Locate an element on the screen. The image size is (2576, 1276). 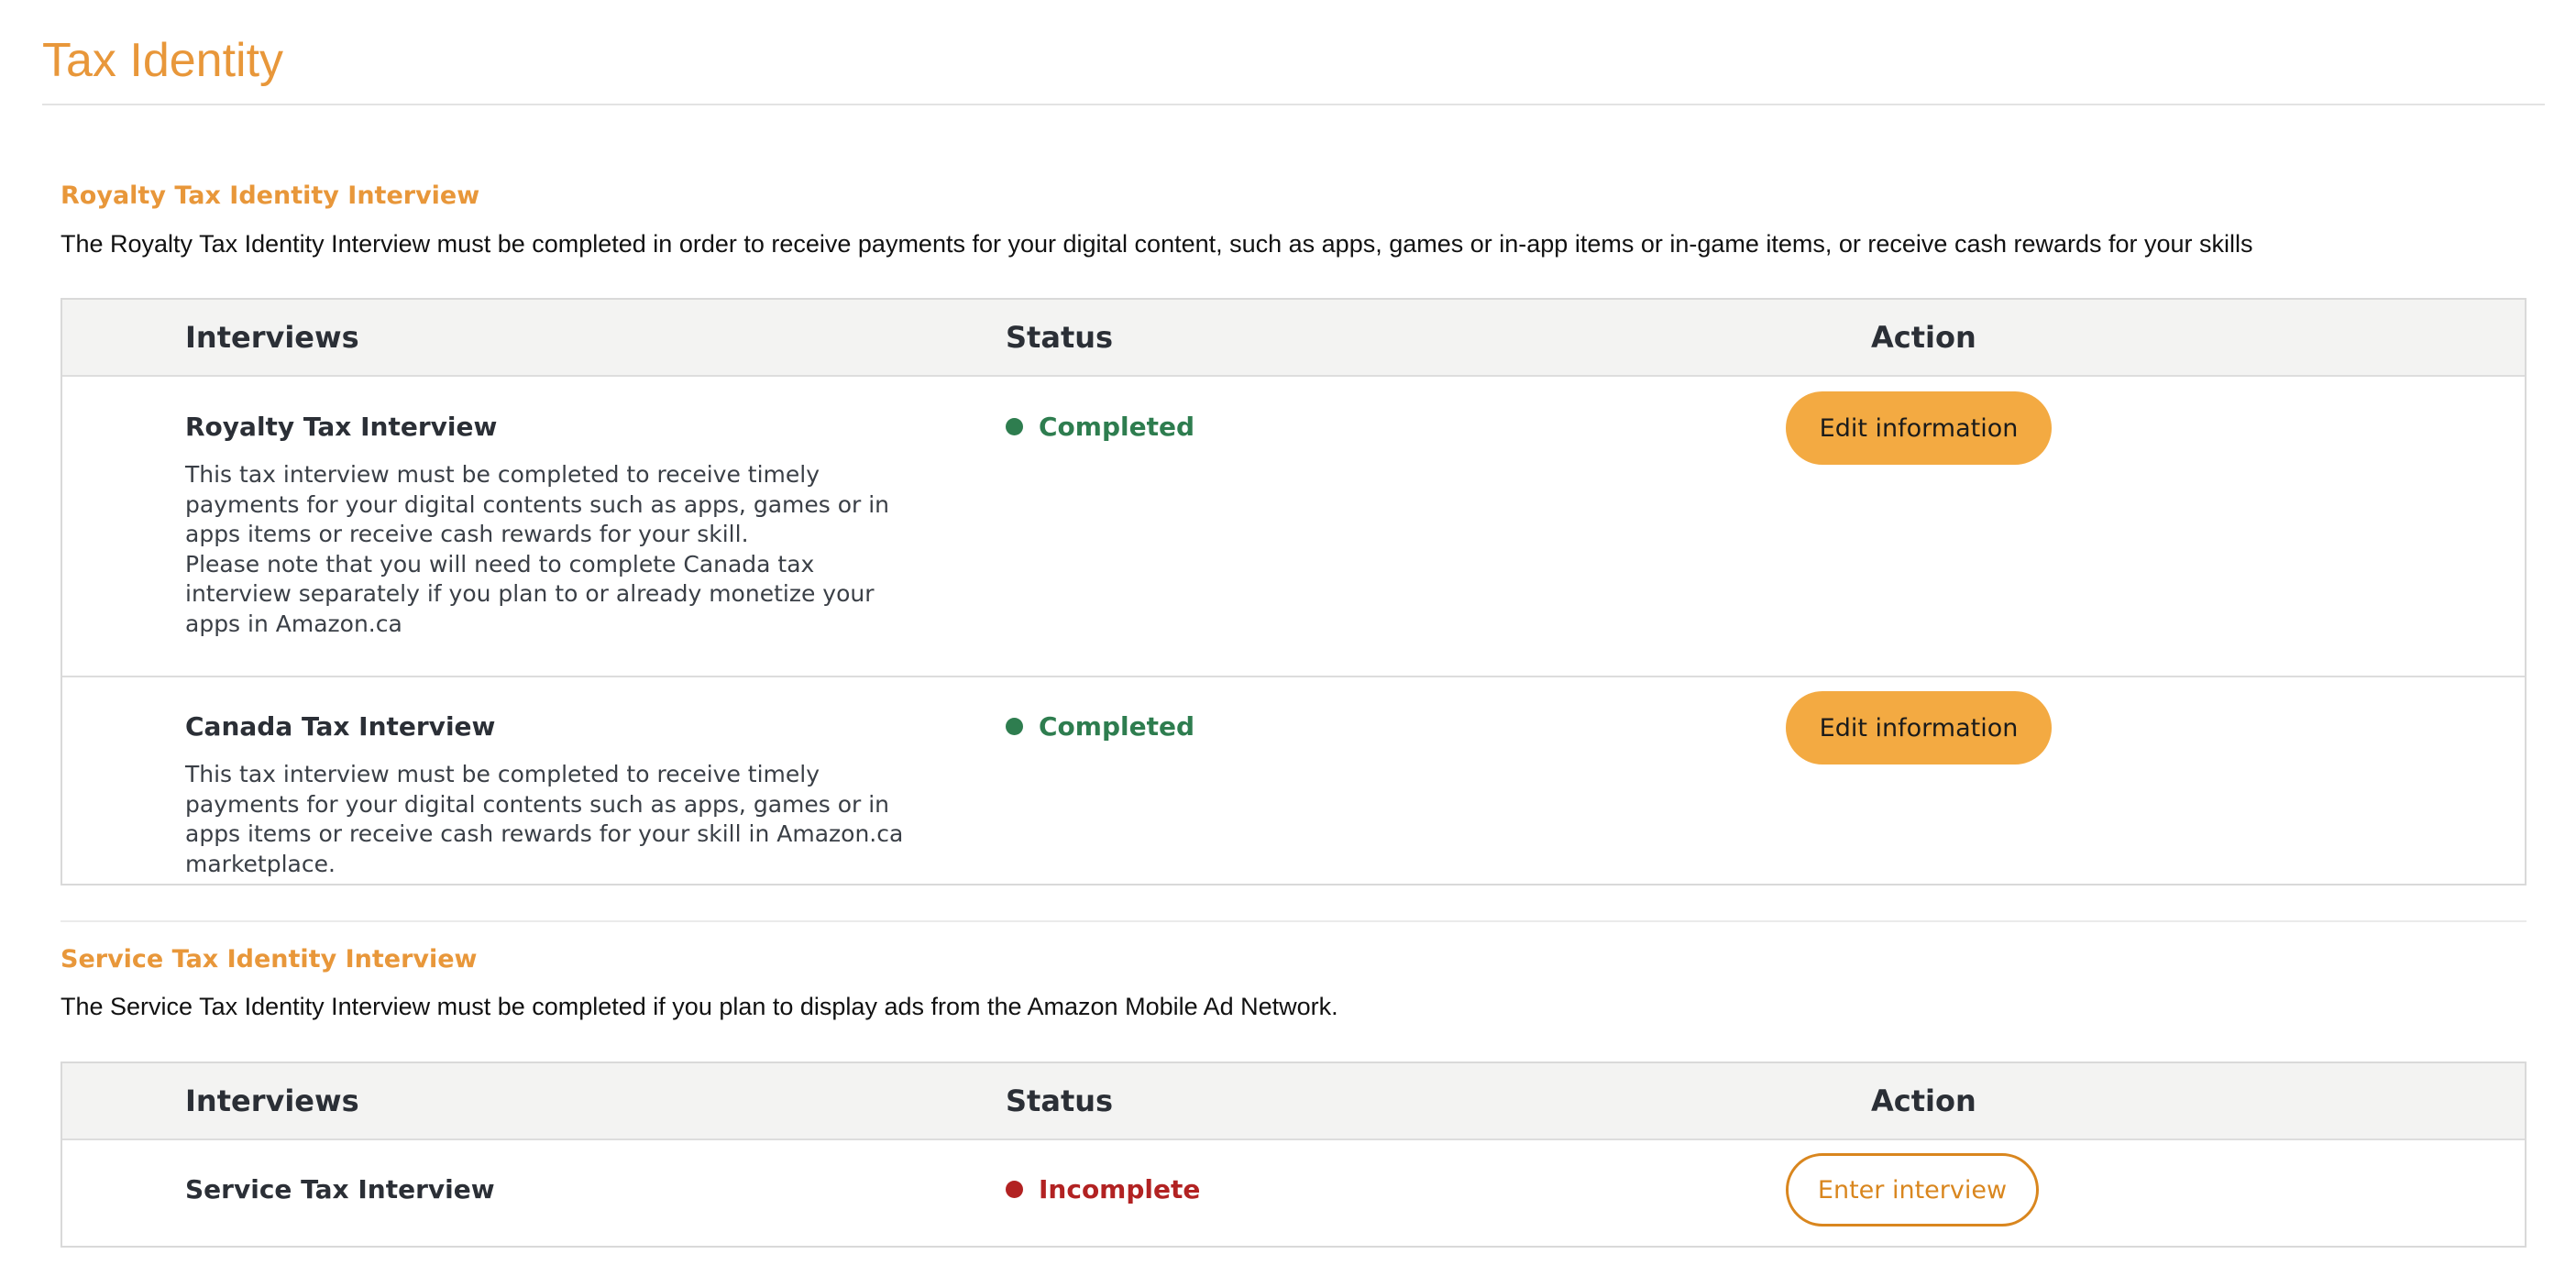
service-section-heading: Service Tax Identity Interview is located at coordinates (270, 959).